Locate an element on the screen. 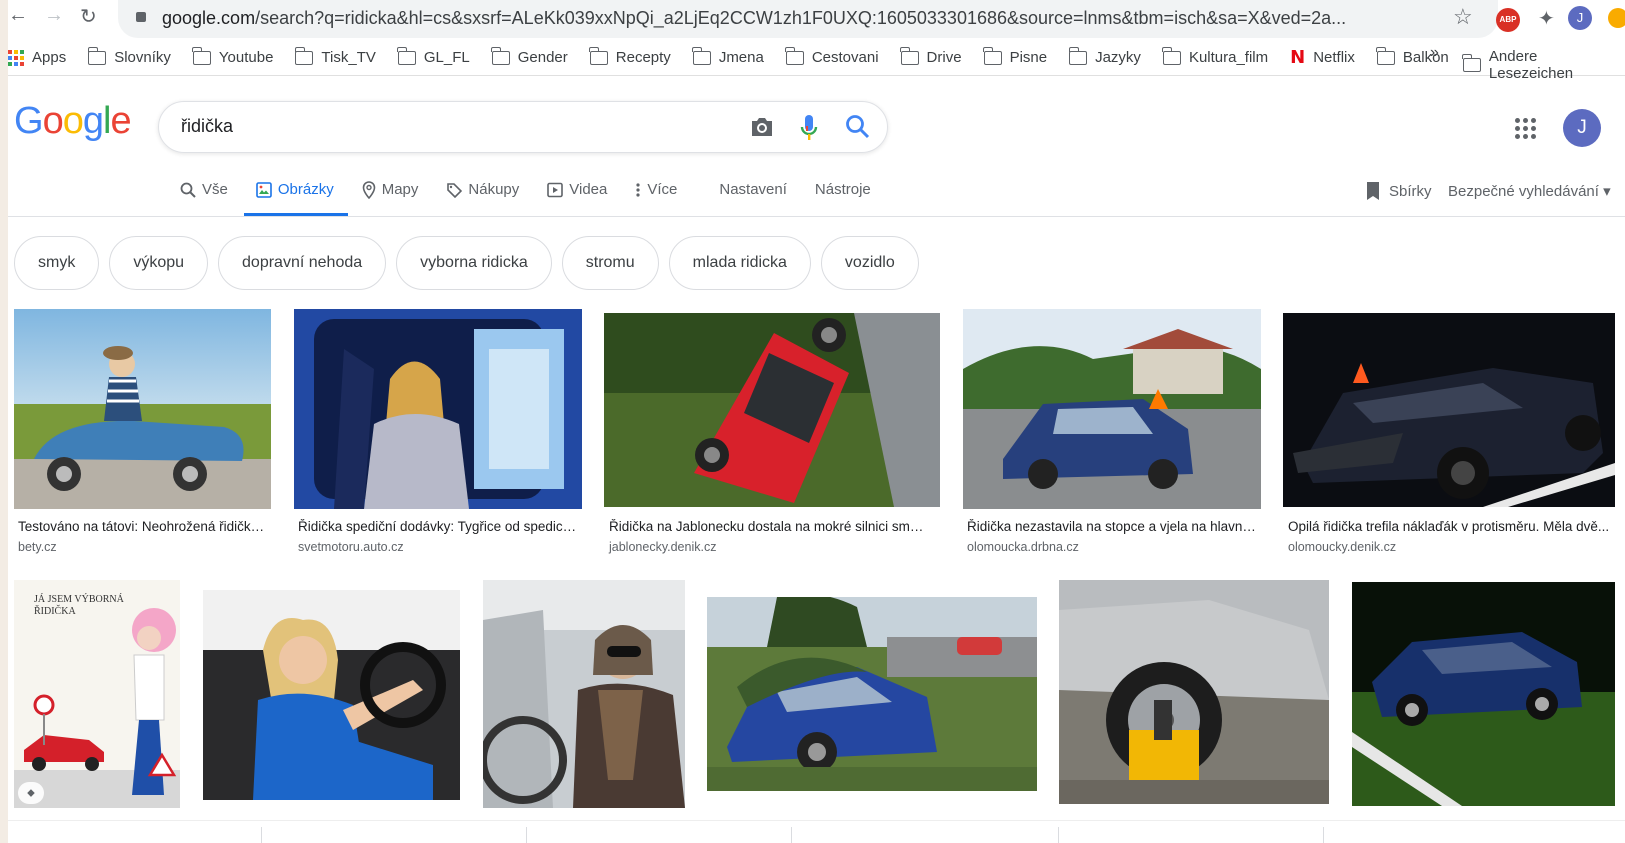 Image resolution: width=1625 pixels, height=843 pixels. bookmark-folder: Pisne is located at coordinates (1015, 56).